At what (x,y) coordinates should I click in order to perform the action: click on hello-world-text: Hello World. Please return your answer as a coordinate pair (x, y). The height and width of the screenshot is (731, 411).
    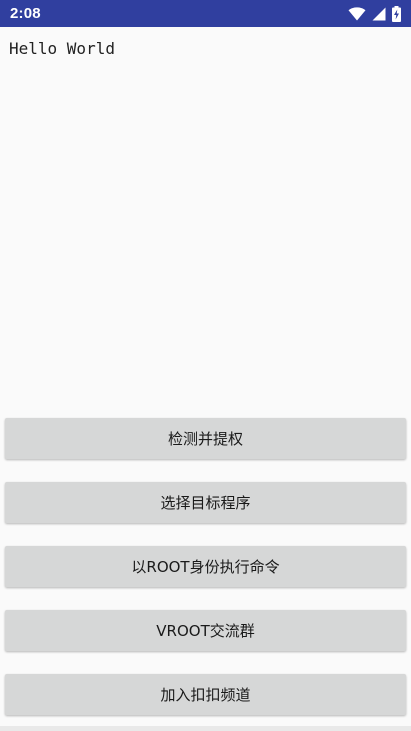
    Looking at the image, I should click on (62, 48).